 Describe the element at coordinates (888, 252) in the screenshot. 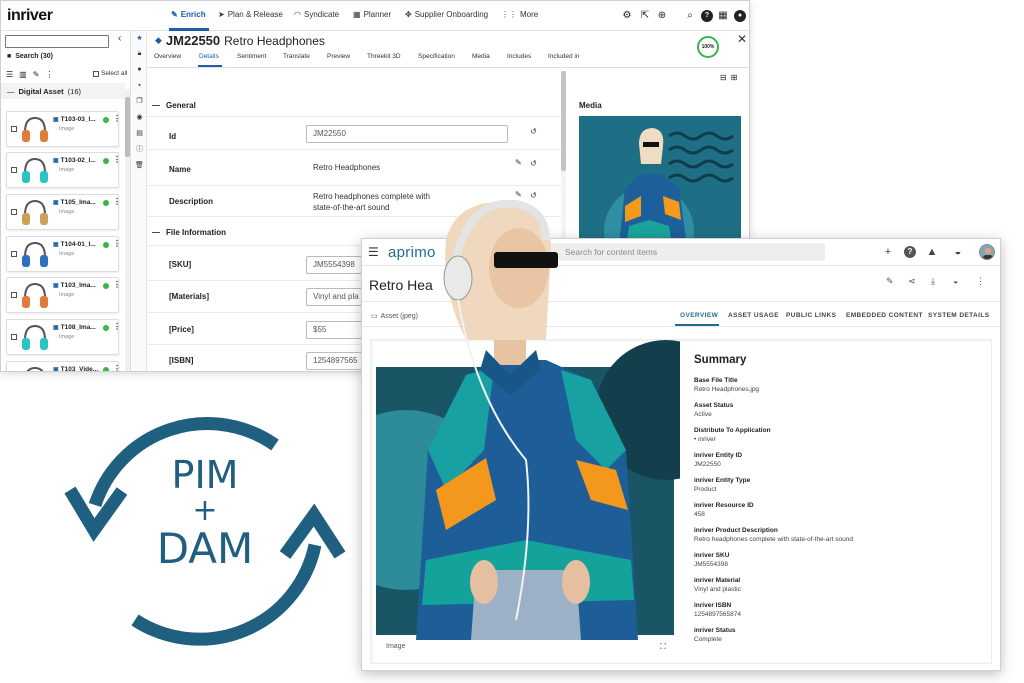

I see `add-icon: +` at that location.